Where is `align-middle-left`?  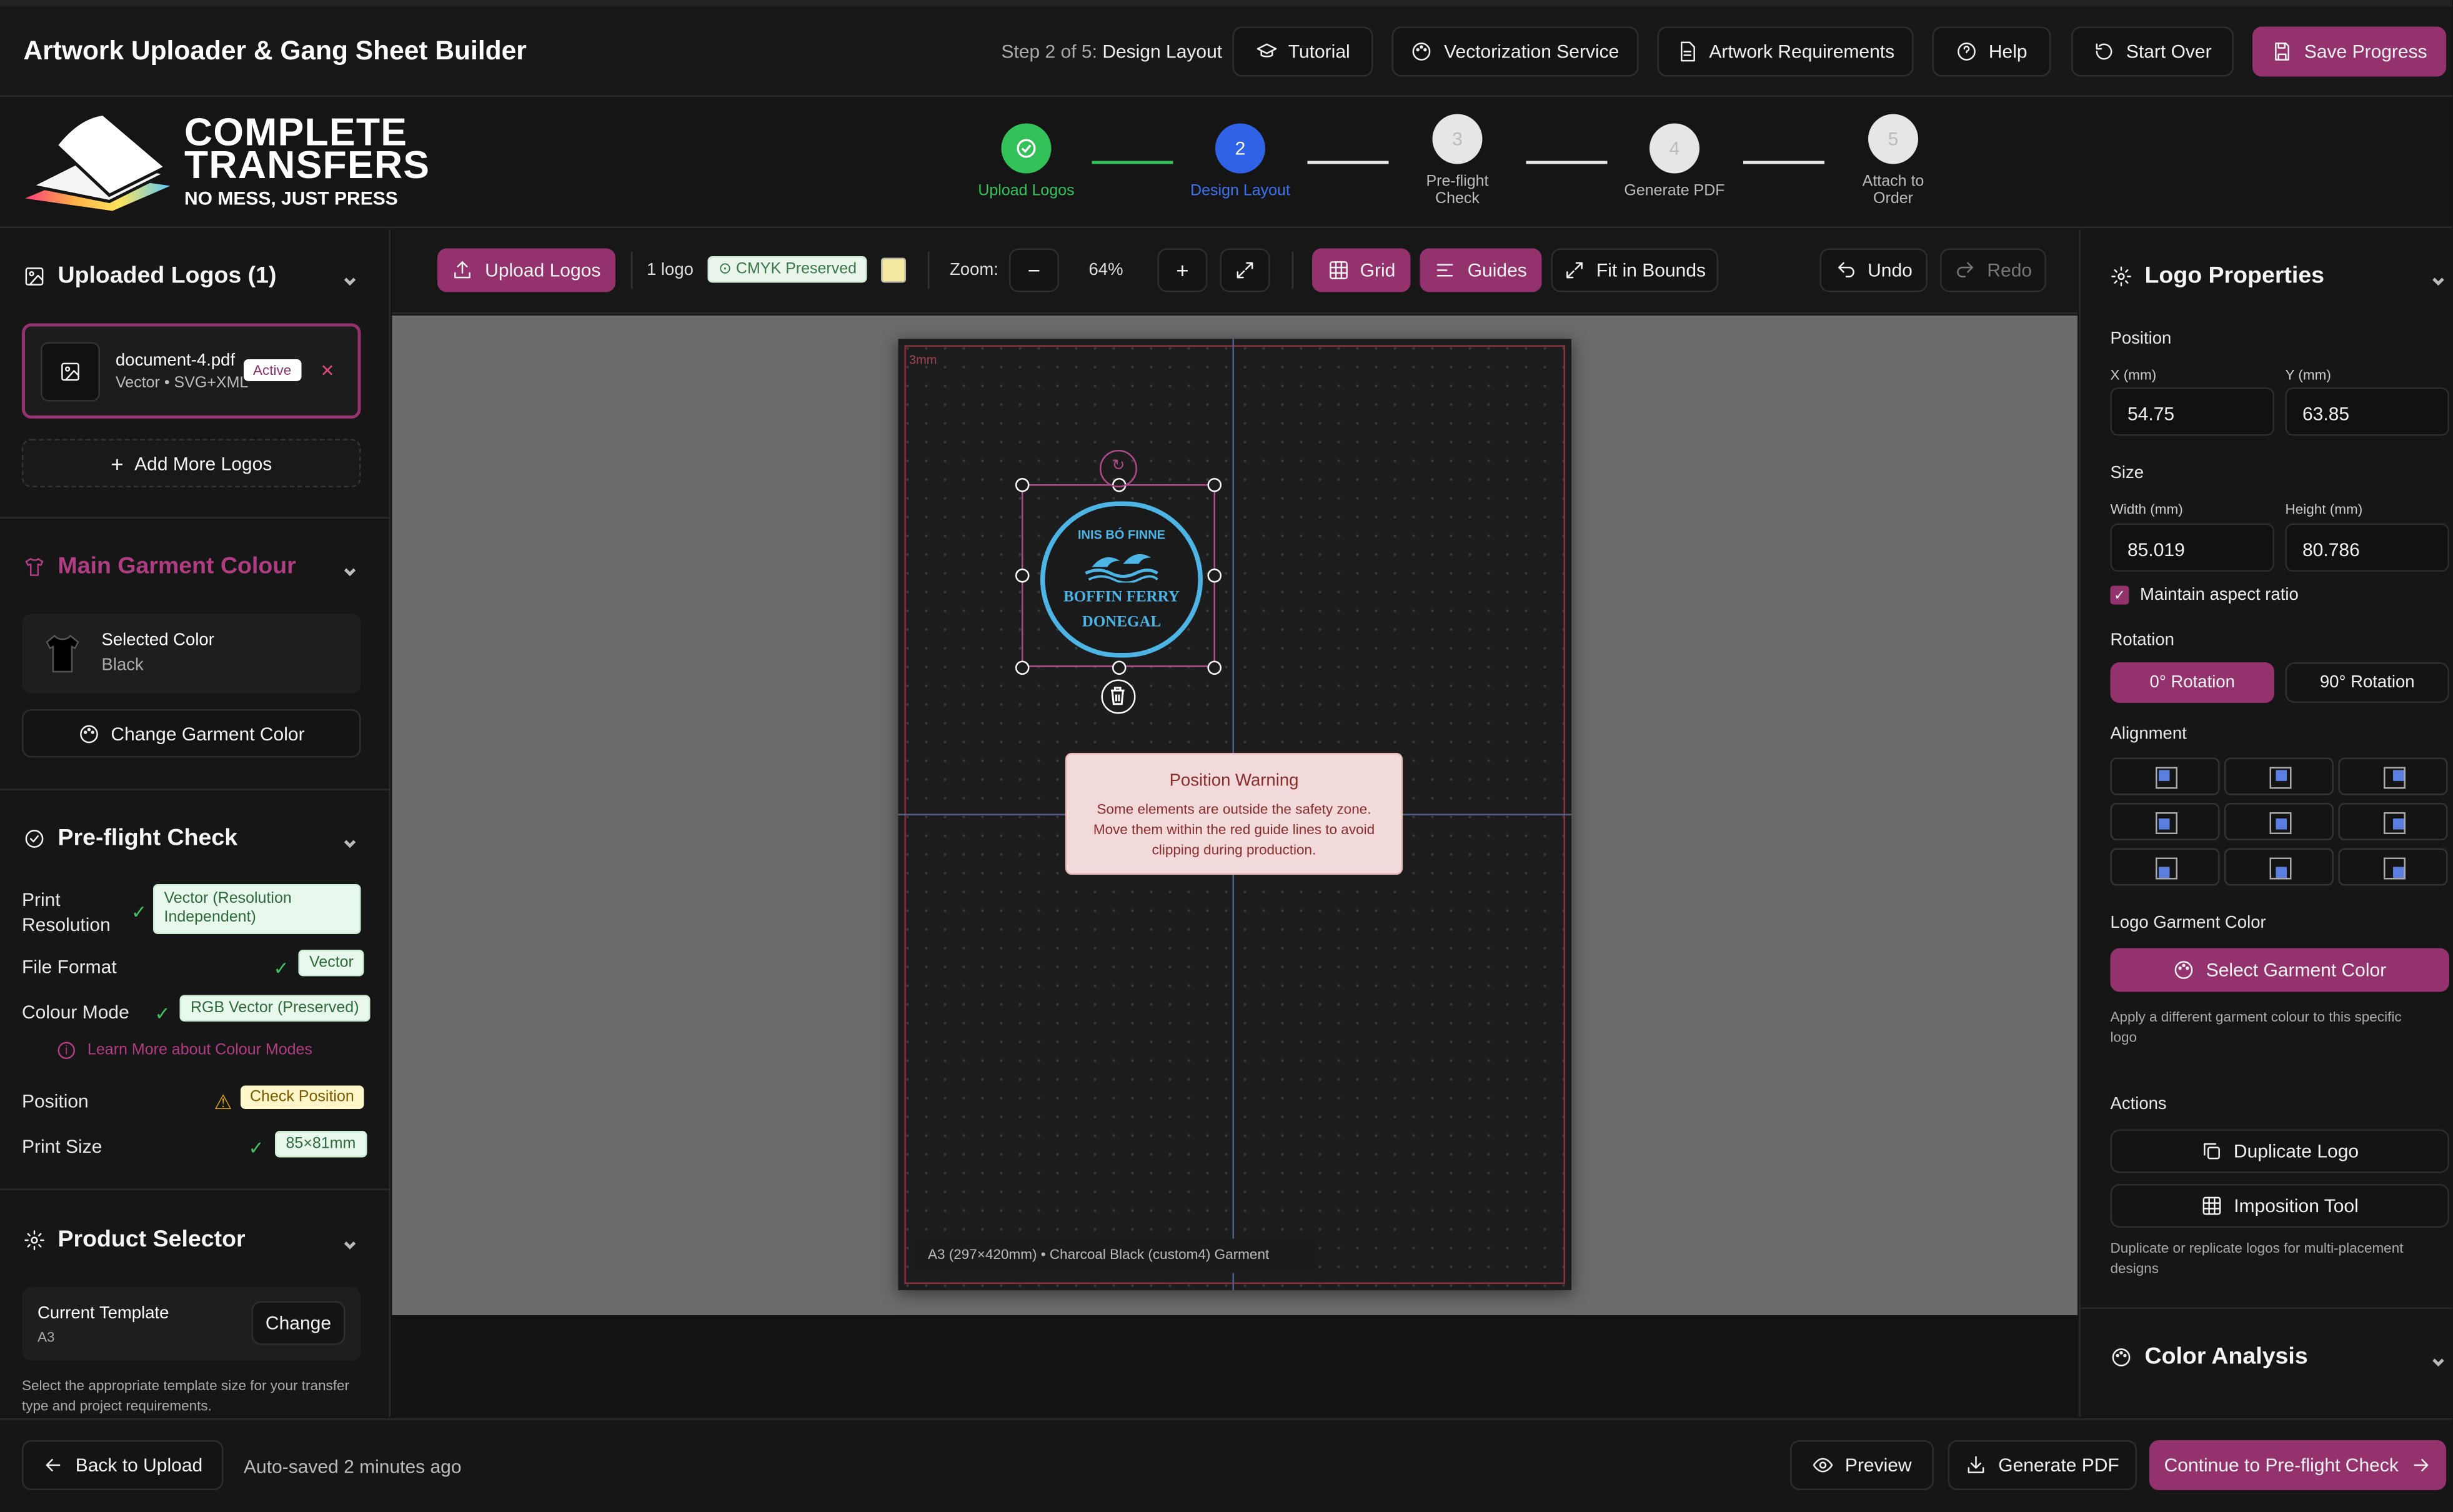
align-middle-left is located at coordinates (2165, 821).